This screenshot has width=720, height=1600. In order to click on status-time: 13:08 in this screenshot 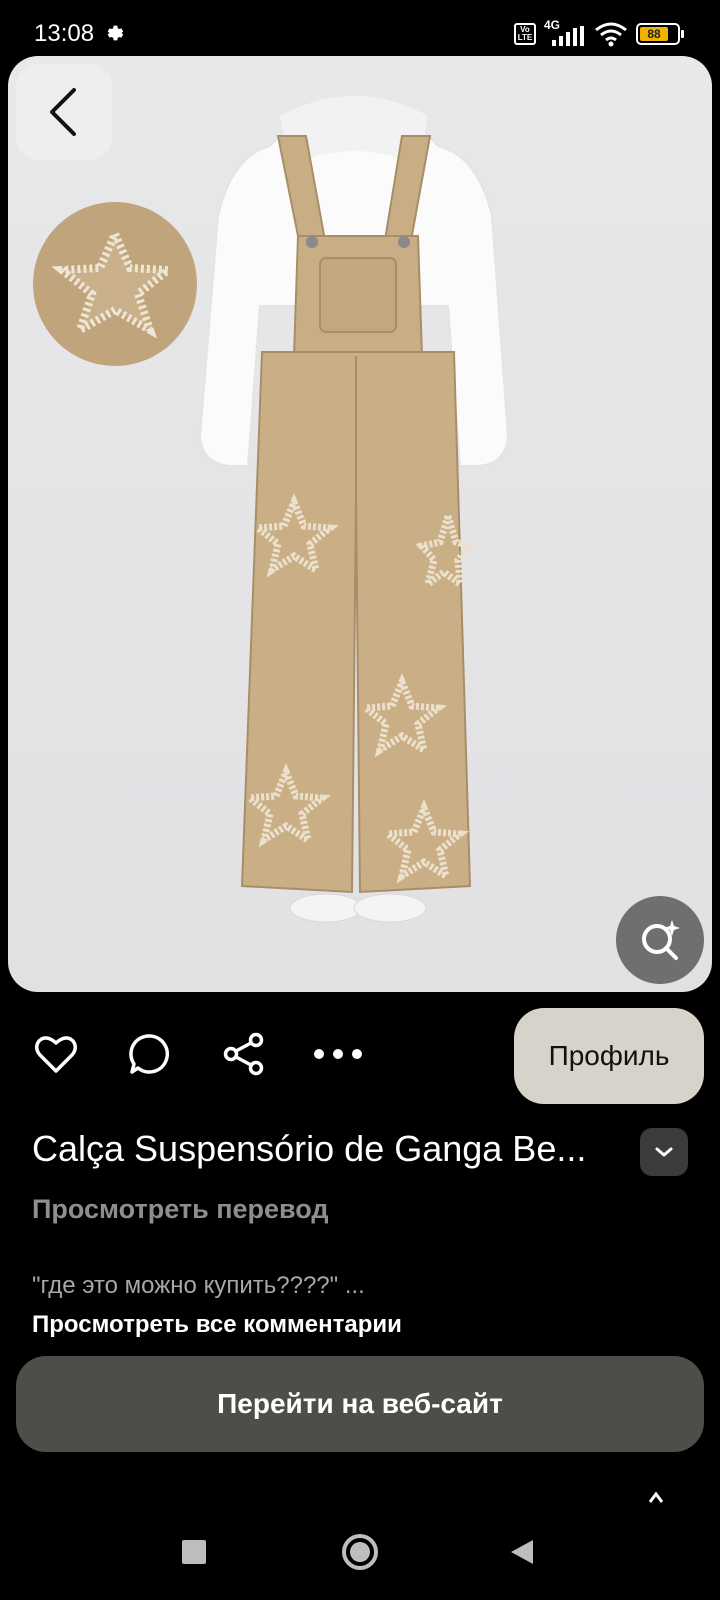, I will do `click(64, 33)`.